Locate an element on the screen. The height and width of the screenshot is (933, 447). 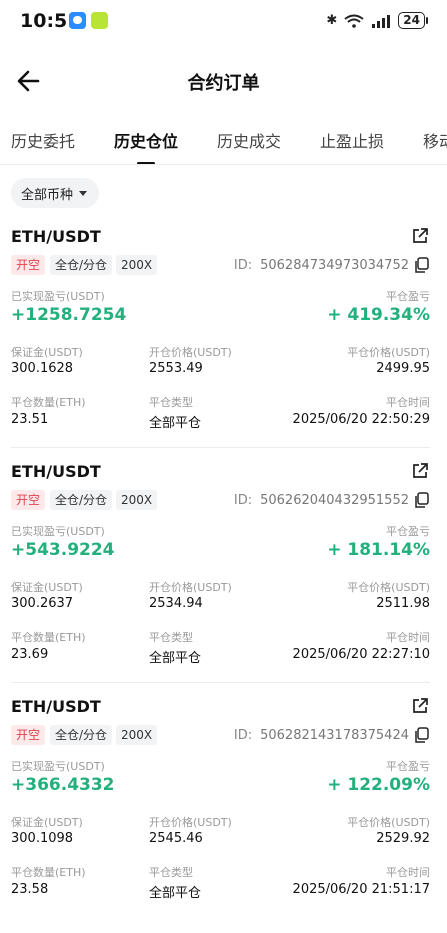
coin-filter-dropdown: 全部币种 is located at coordinates (55, 193).